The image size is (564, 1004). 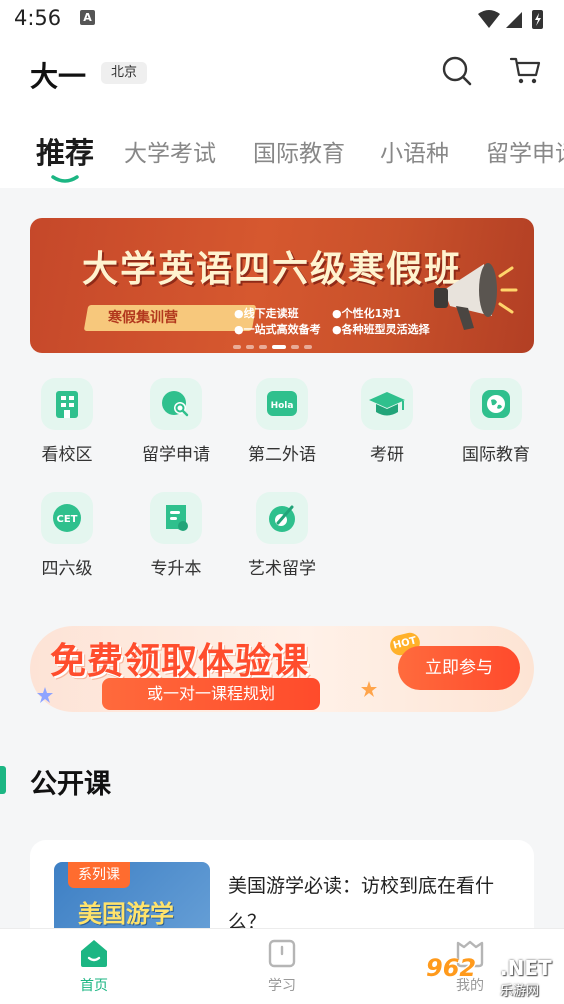 I want to click on free-trial-banner: 免费领取体验课 或一对一课程规划 HOT 立即参与, so click(x=282, y=669).